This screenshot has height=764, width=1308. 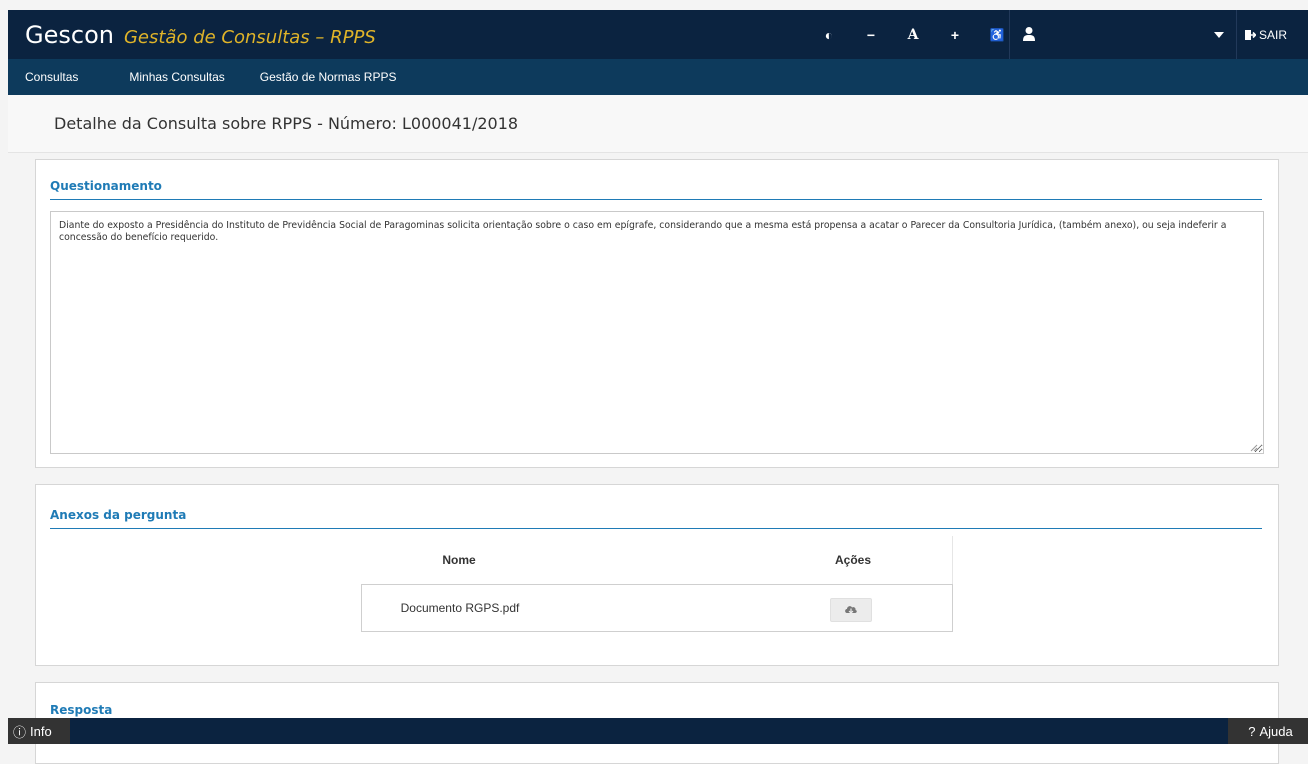 I want to click on accessibility-toolbar: ◐ − A + ♿, so click(x=913, y=34).